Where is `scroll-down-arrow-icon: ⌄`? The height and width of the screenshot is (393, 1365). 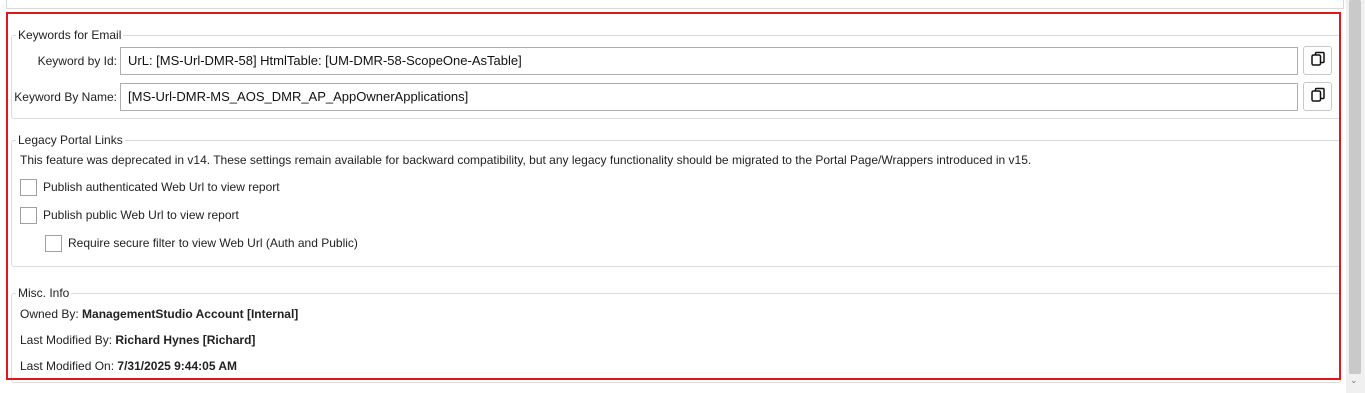 scroll-down-arrow-icon: ⌄ is located at coordinates (1354, 380).